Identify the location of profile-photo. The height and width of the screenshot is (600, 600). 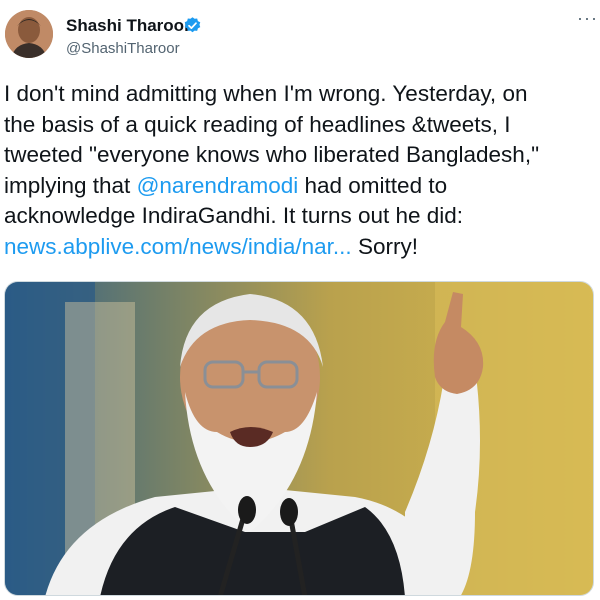
(29, 34).